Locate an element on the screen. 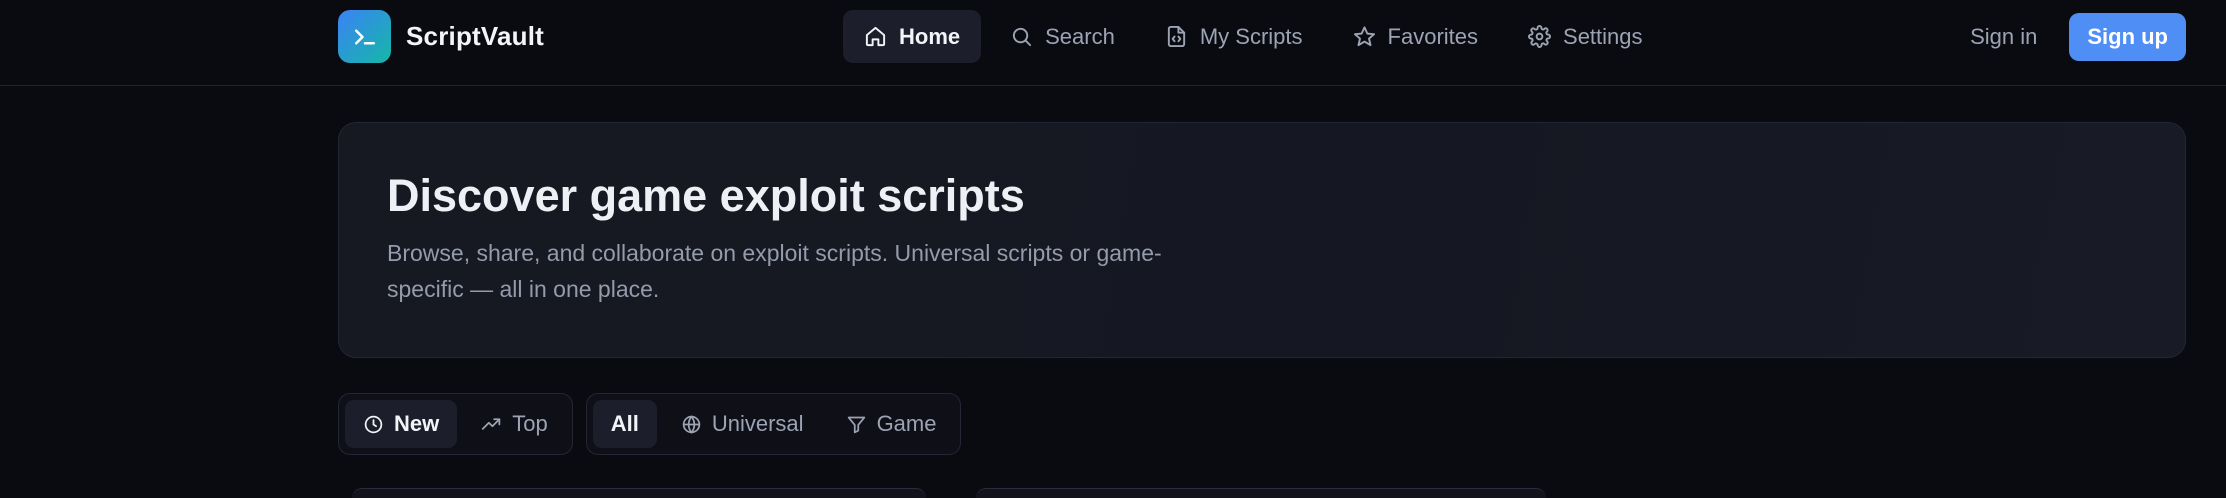 The height and width of the screenshot is (498, 2226). nav-item-label: My Scripts is located at coordinates (1251, 36).